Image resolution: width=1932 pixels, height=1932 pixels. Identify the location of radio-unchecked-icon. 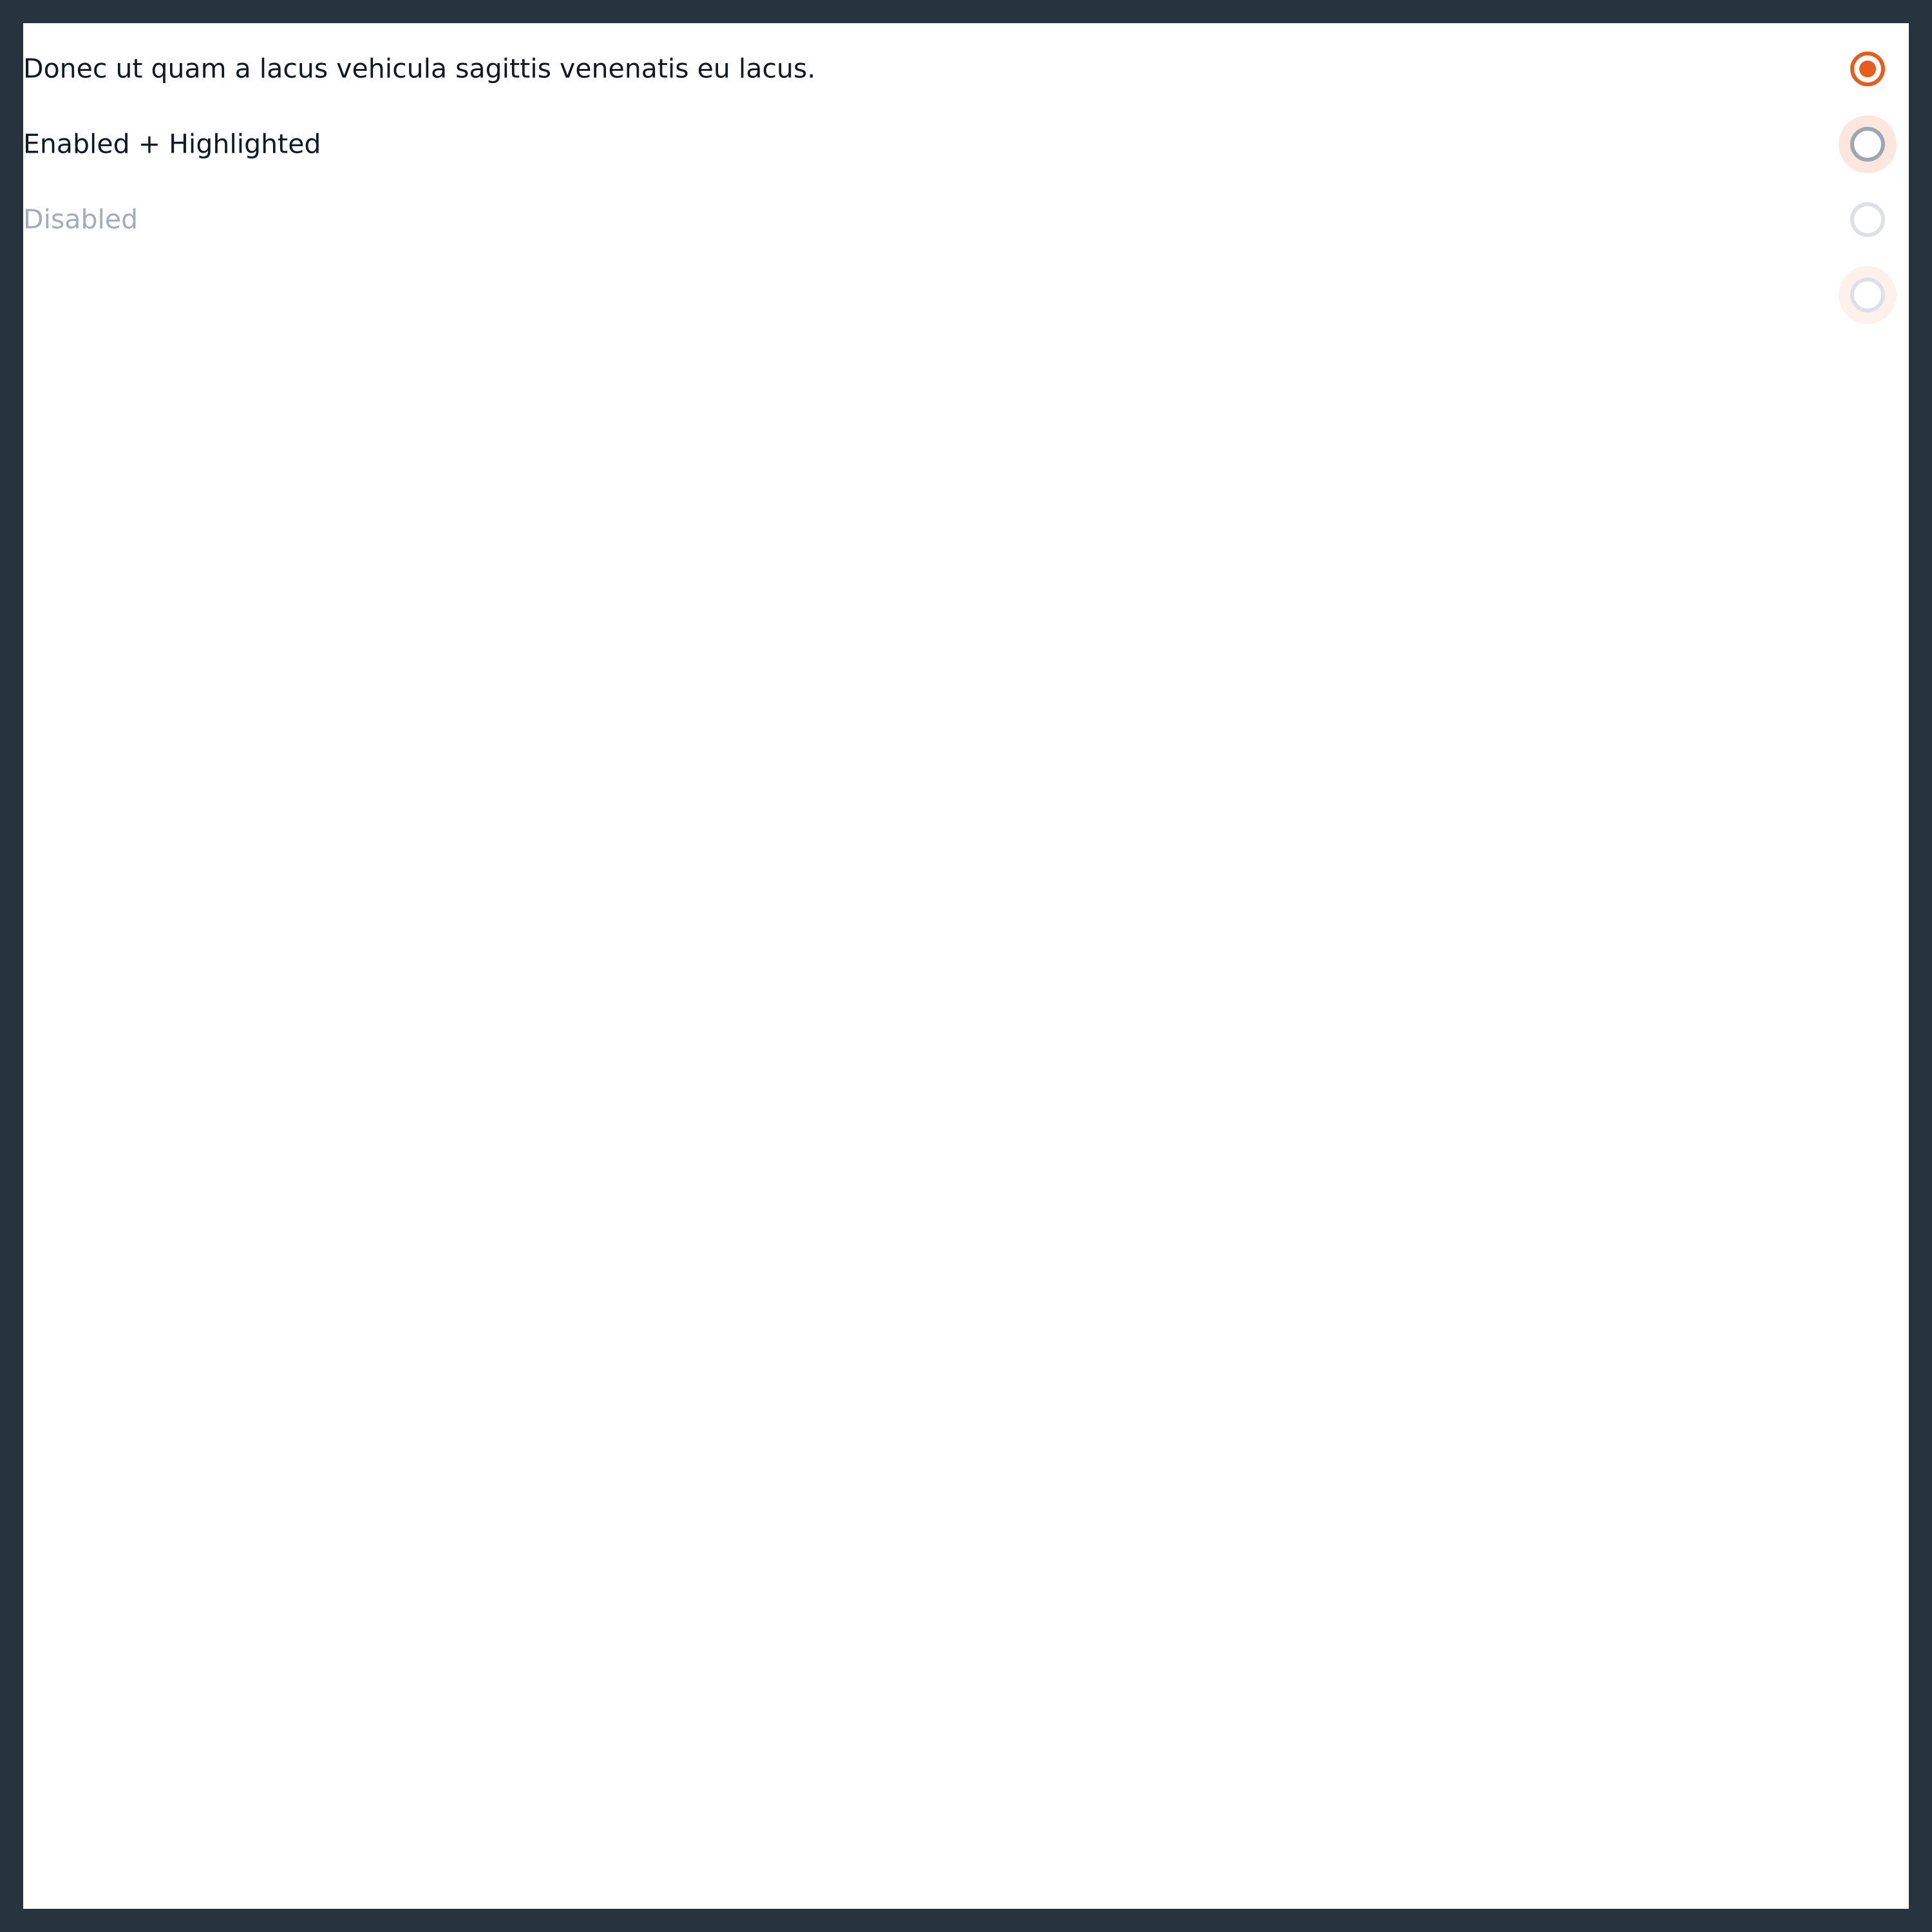
(1867, 144).